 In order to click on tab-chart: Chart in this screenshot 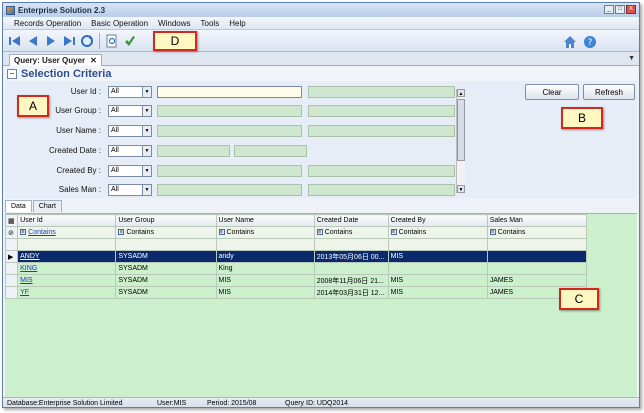, I will do `click(47, 206)`.